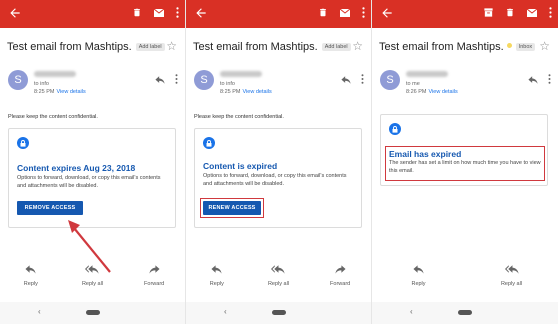 Image resolution: width=560 pixels, height=324 pixels. I want to click on card-title: Content is expired, so click(240, 166).